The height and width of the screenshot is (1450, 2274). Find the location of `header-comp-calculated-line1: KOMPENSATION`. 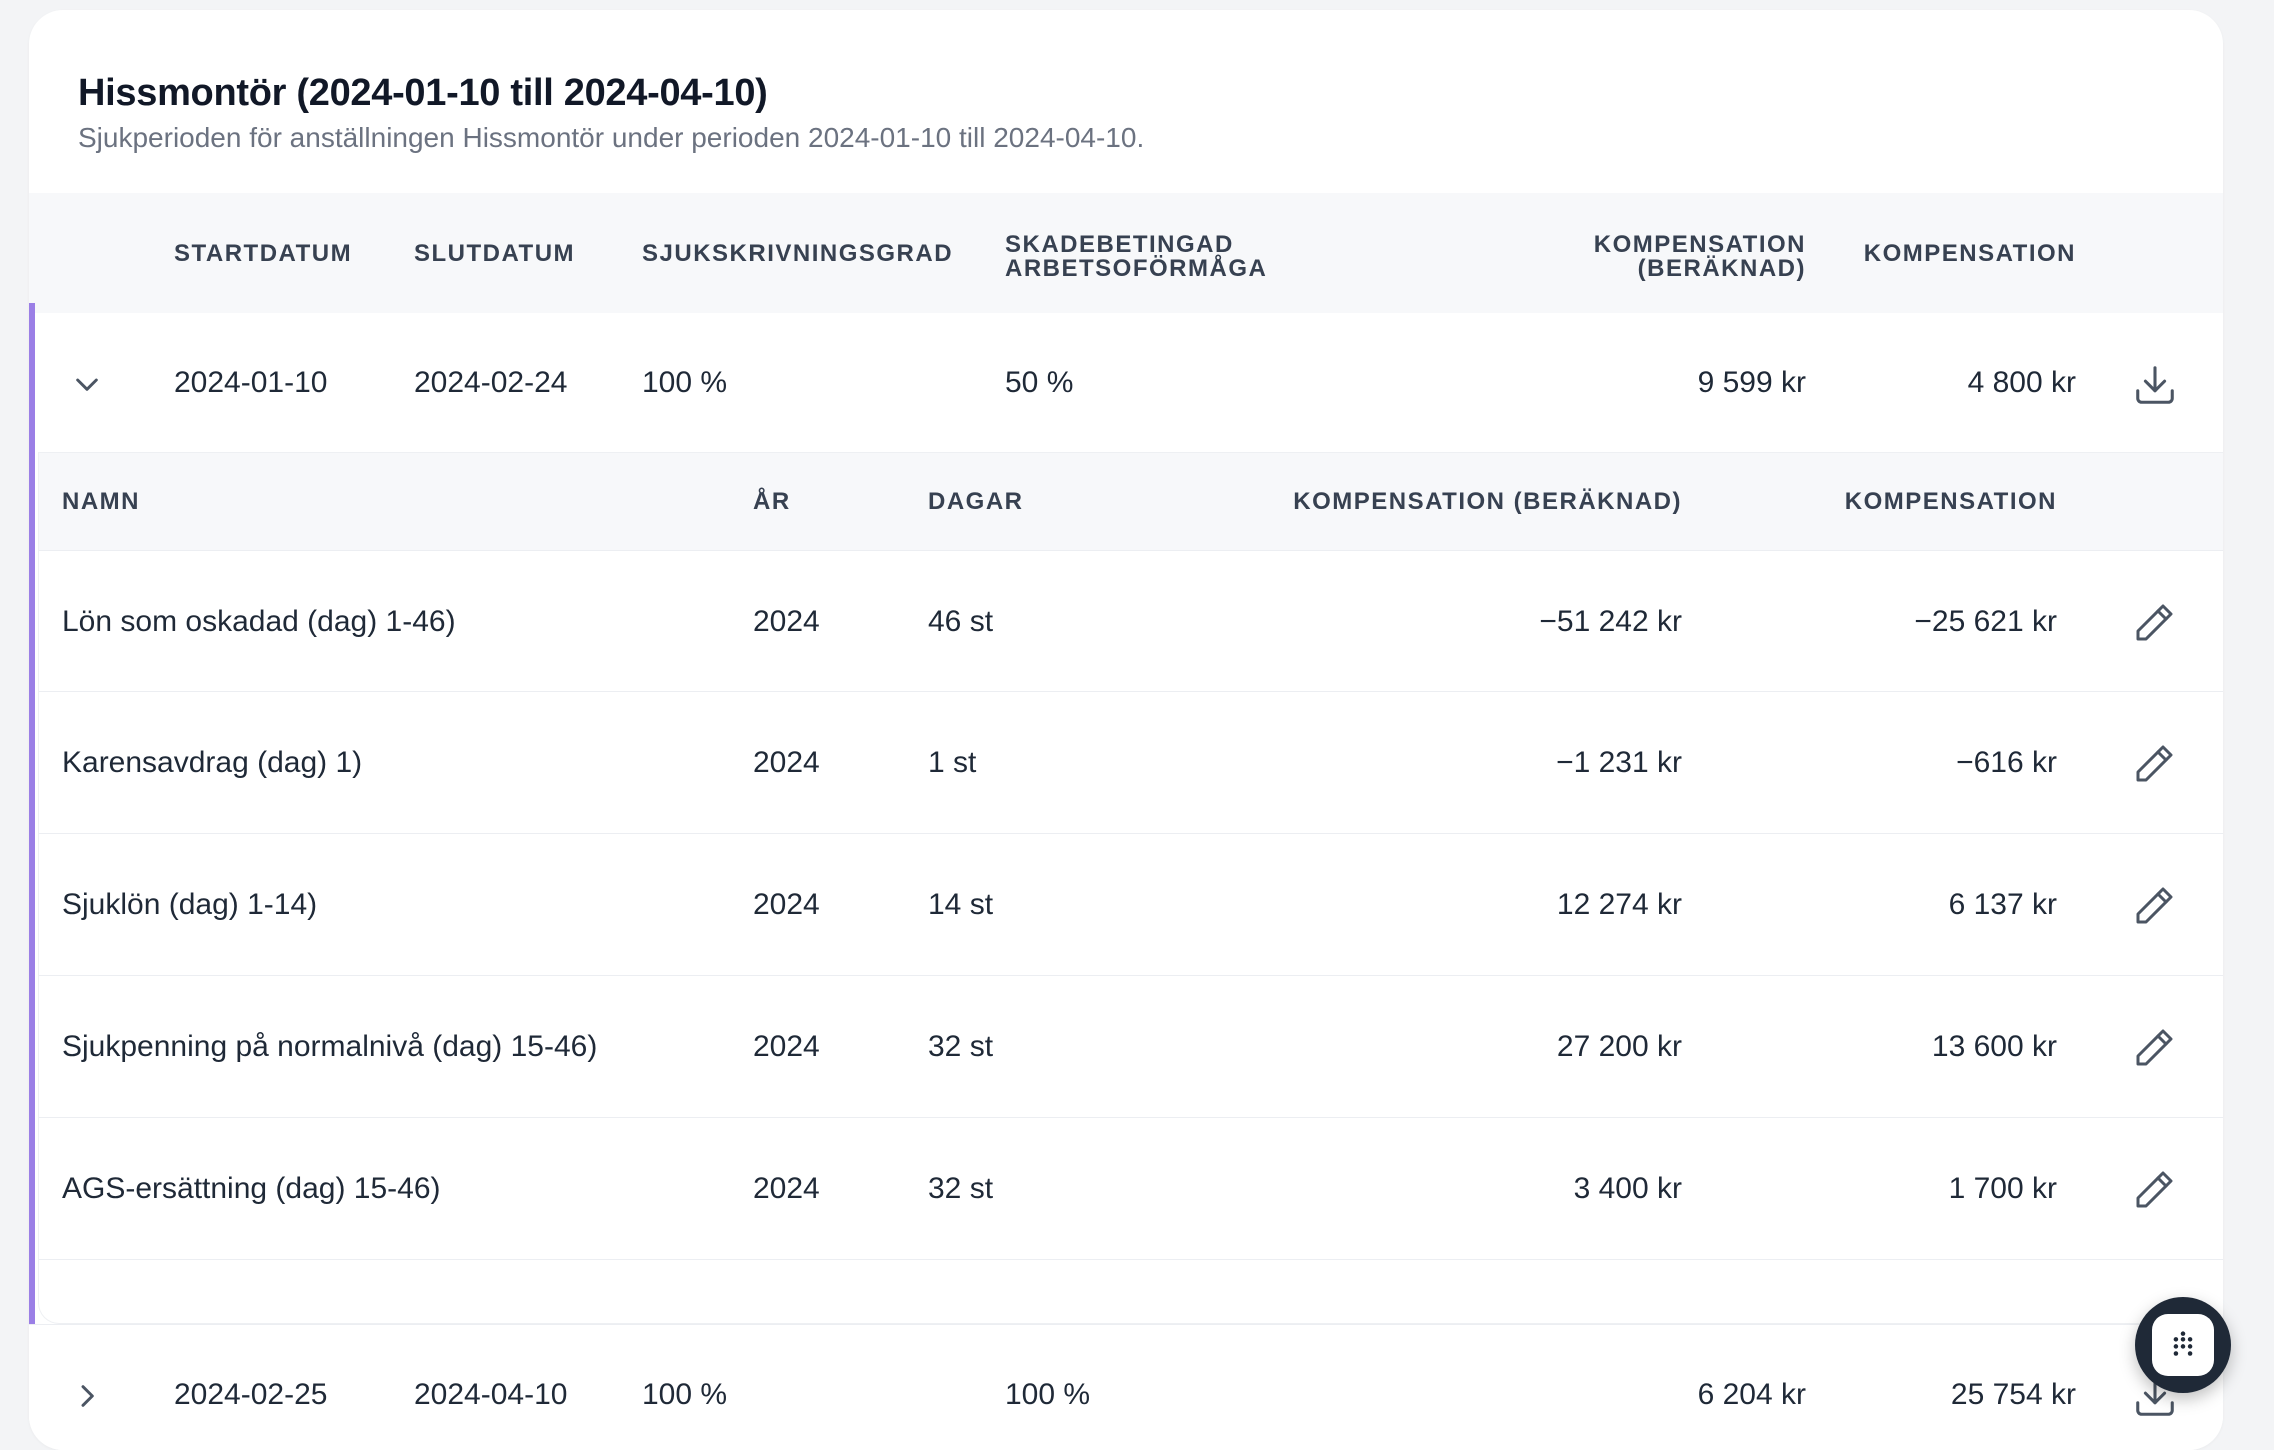

header-comp-calculated-line1: KOMPENSATION is located at coordinates (1699, 244).